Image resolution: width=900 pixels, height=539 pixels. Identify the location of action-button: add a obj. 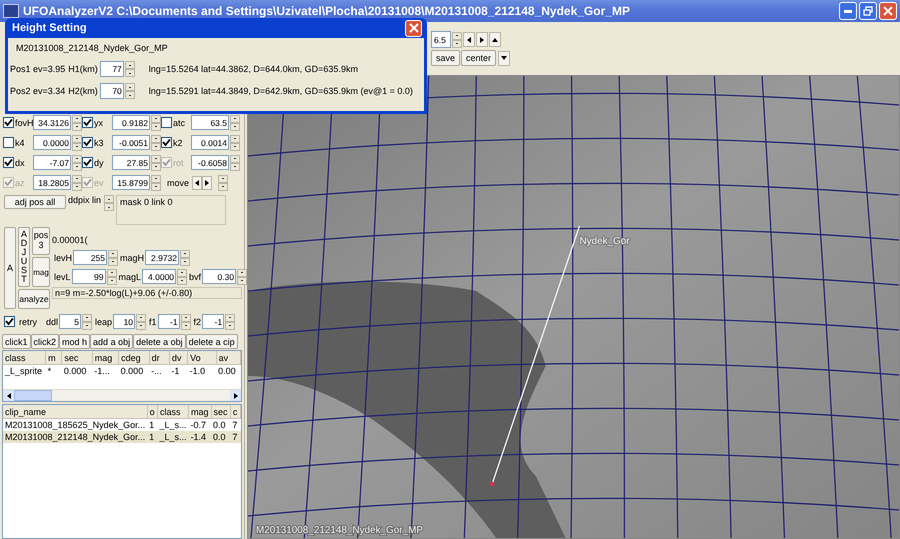
(112, 341).